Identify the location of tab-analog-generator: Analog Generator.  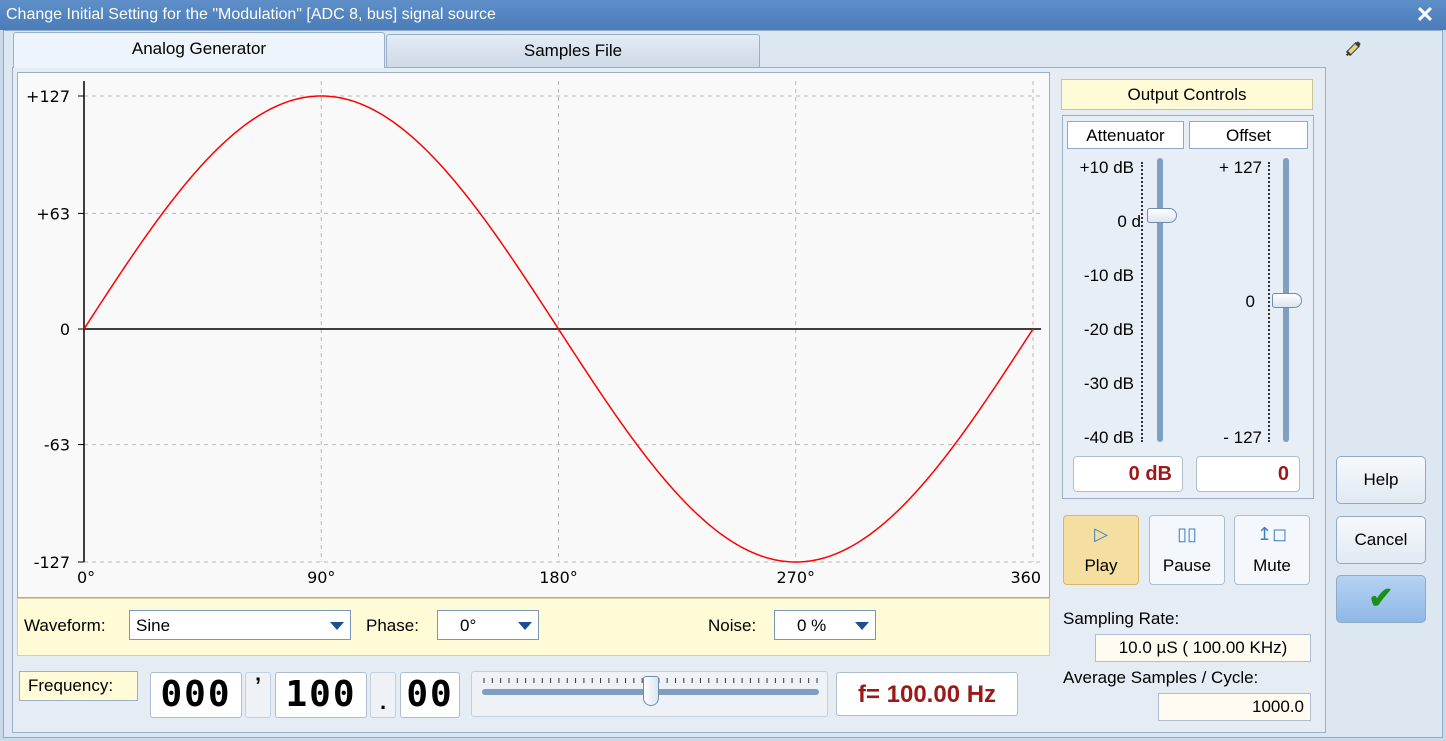
(199, 50).